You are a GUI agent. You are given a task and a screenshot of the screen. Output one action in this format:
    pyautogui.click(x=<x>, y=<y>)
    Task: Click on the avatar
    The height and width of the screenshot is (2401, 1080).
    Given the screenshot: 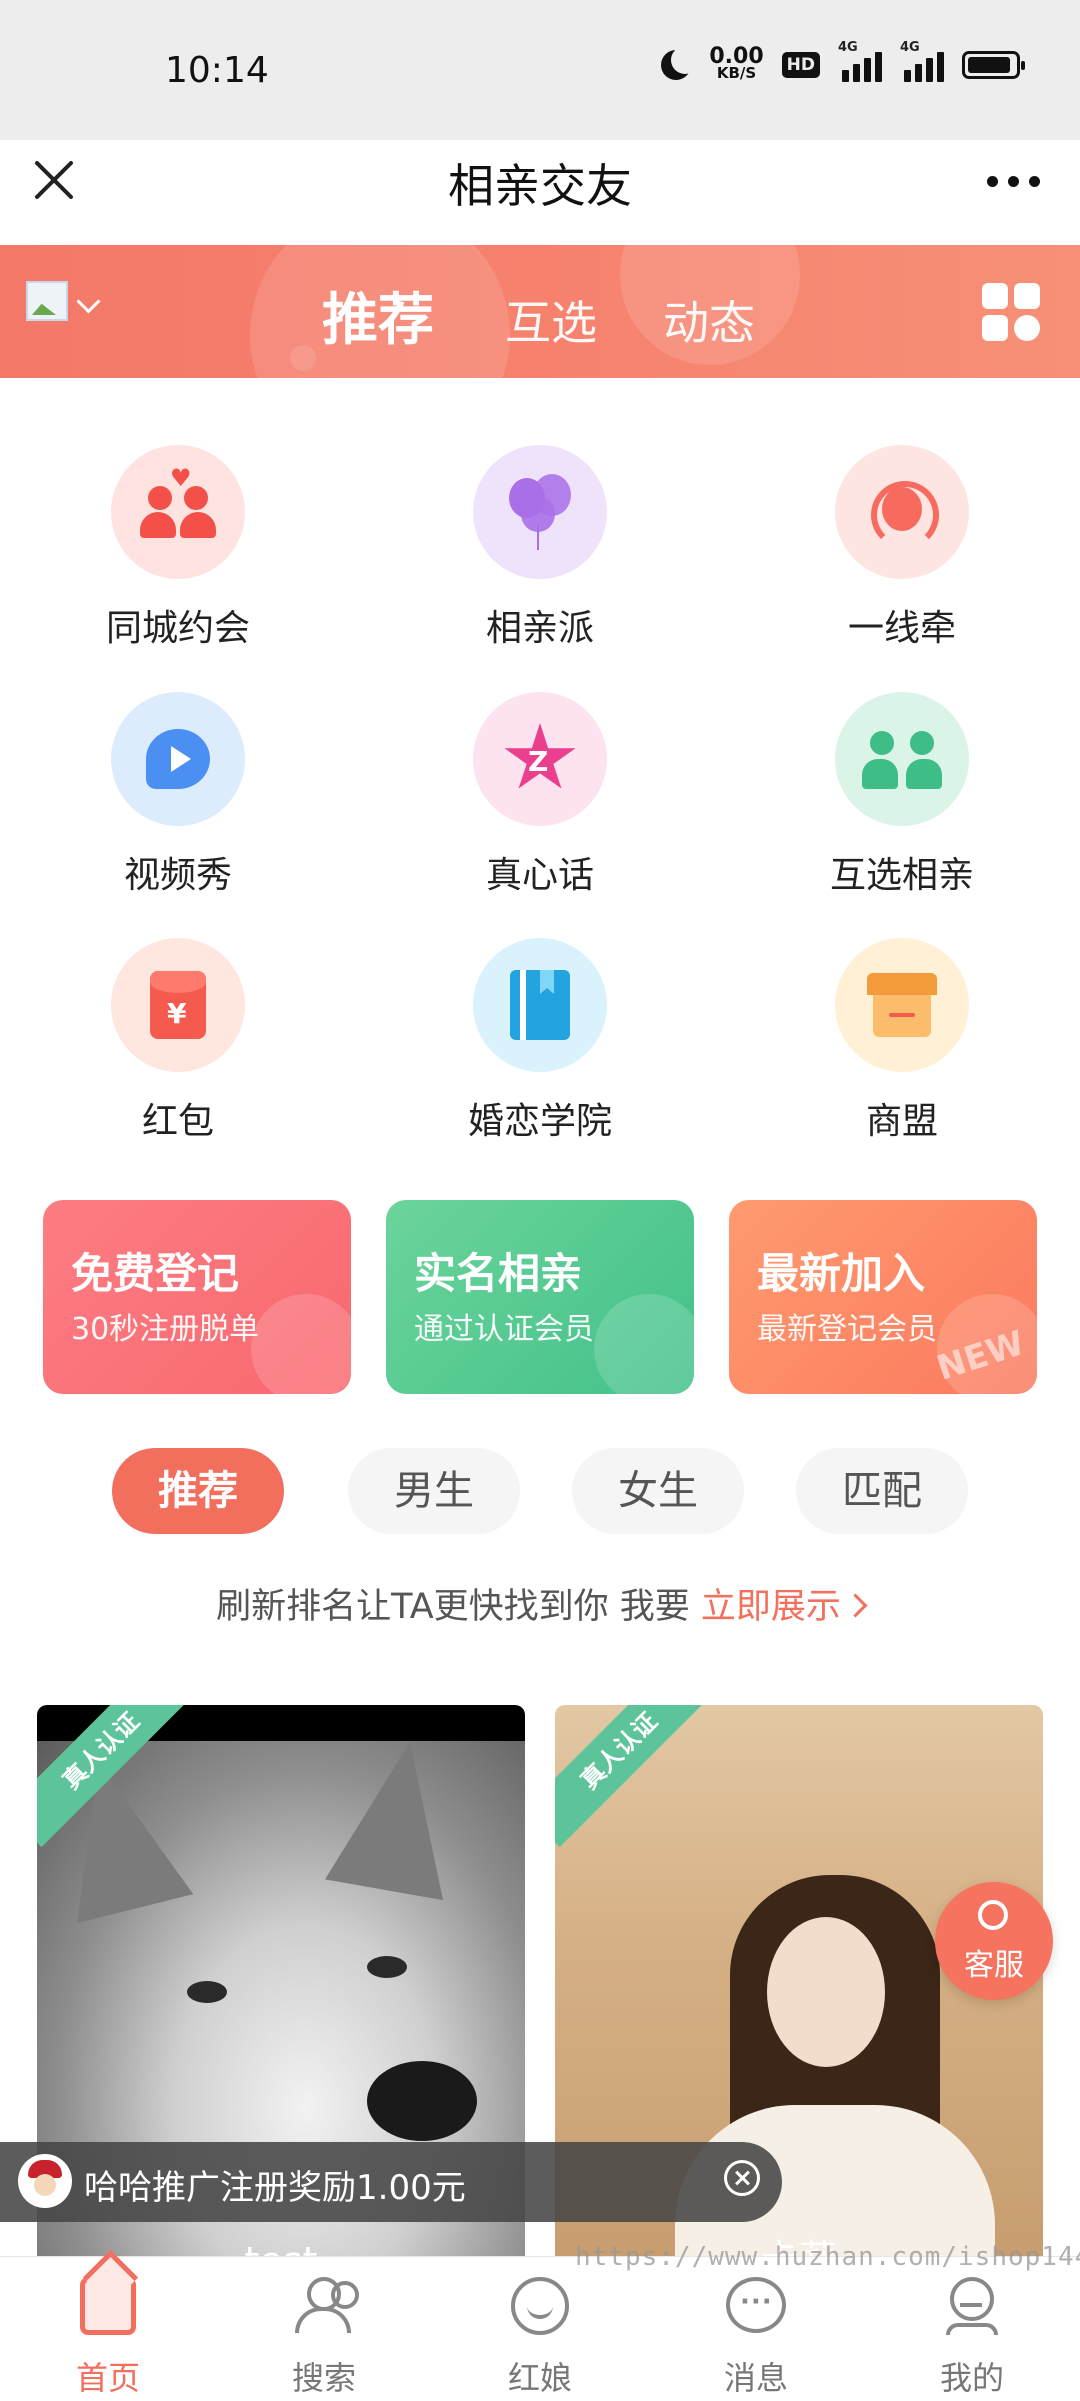 What is the action you would take?
    pyautogui.click(x=45, y=2181)
    